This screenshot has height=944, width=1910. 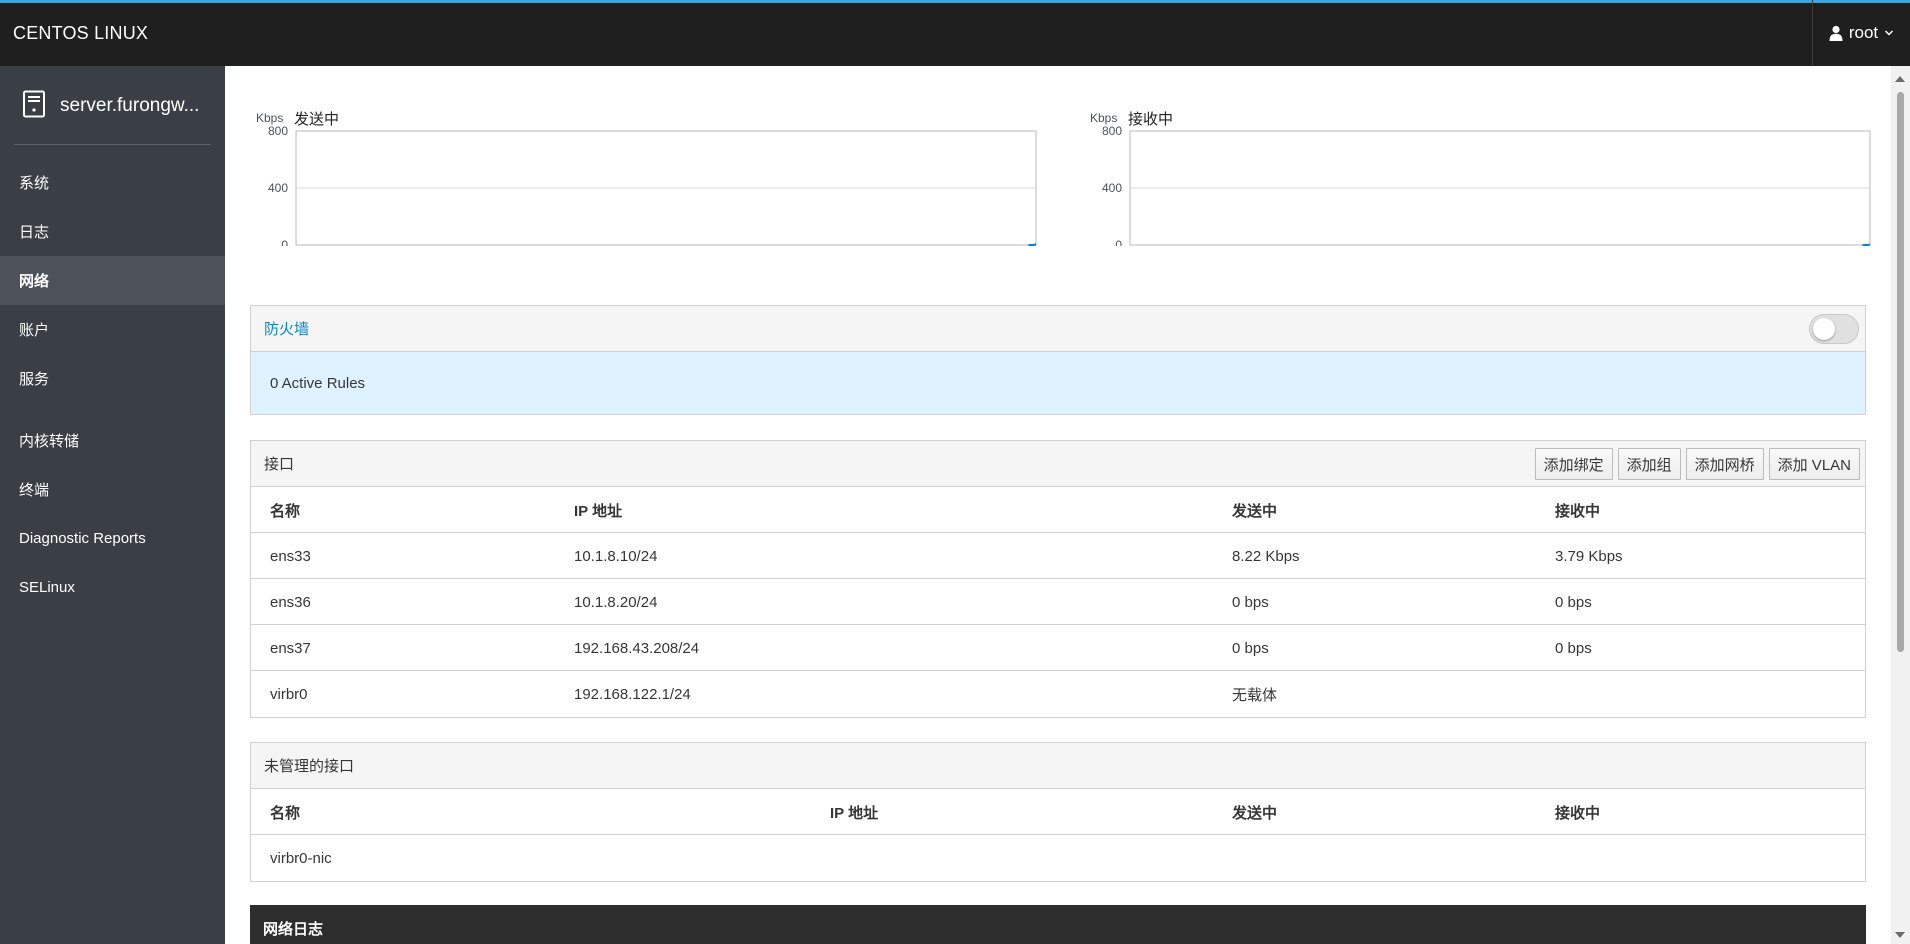 What do you see at coordinates (1863, 32) in the screenshot?
I see `user-name: root` at bounding box center [1863, 32].